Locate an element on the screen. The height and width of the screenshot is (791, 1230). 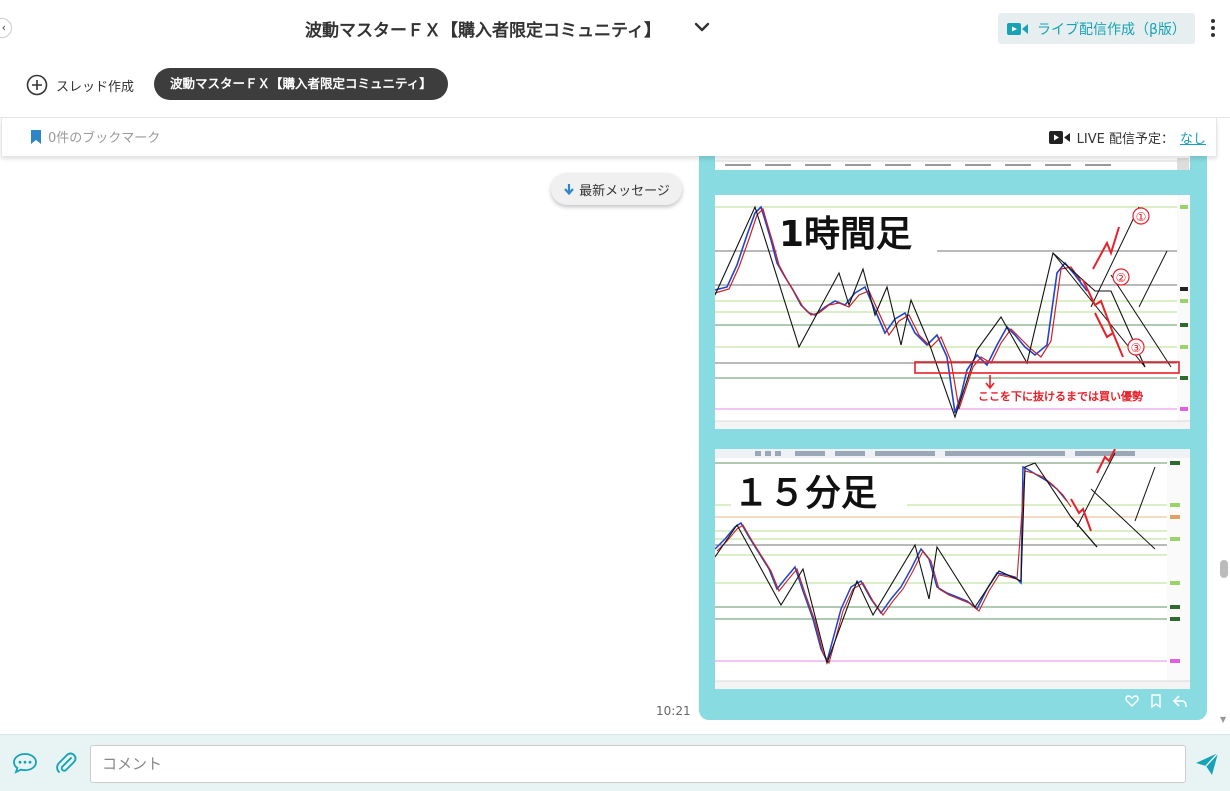
latest-message-label: 最新メッセージ is located at coordinates (624, 191).